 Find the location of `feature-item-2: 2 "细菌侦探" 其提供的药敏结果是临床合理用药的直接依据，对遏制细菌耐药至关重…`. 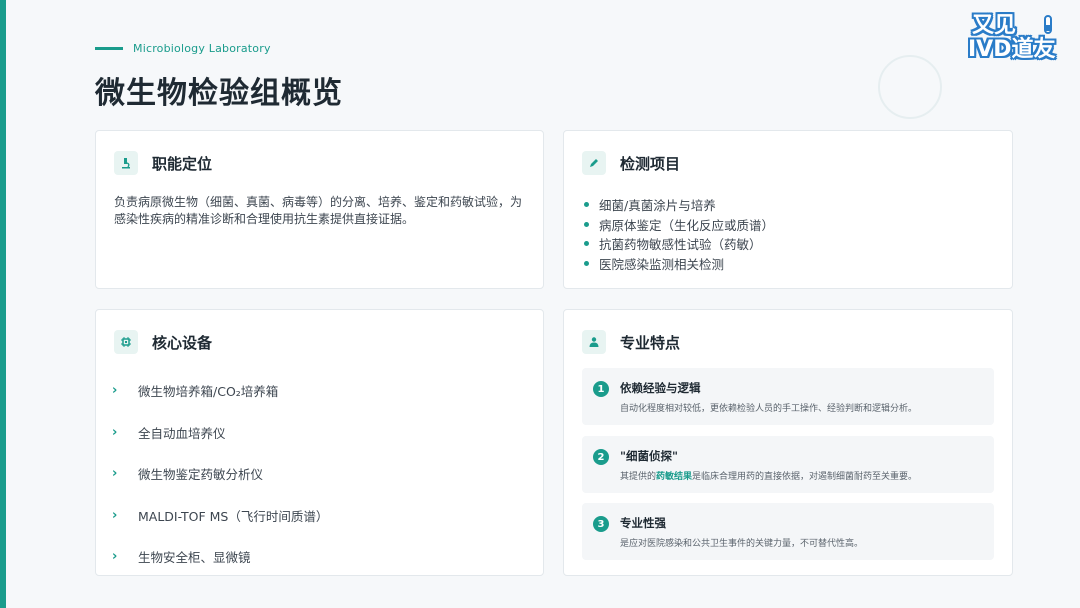

feature-item-2: 2 "细菌侦探" 其提供的药敏结果是临床合理用药的直接依据，对遏制细菌耐药至关重… is located at coordinates (788, 464).